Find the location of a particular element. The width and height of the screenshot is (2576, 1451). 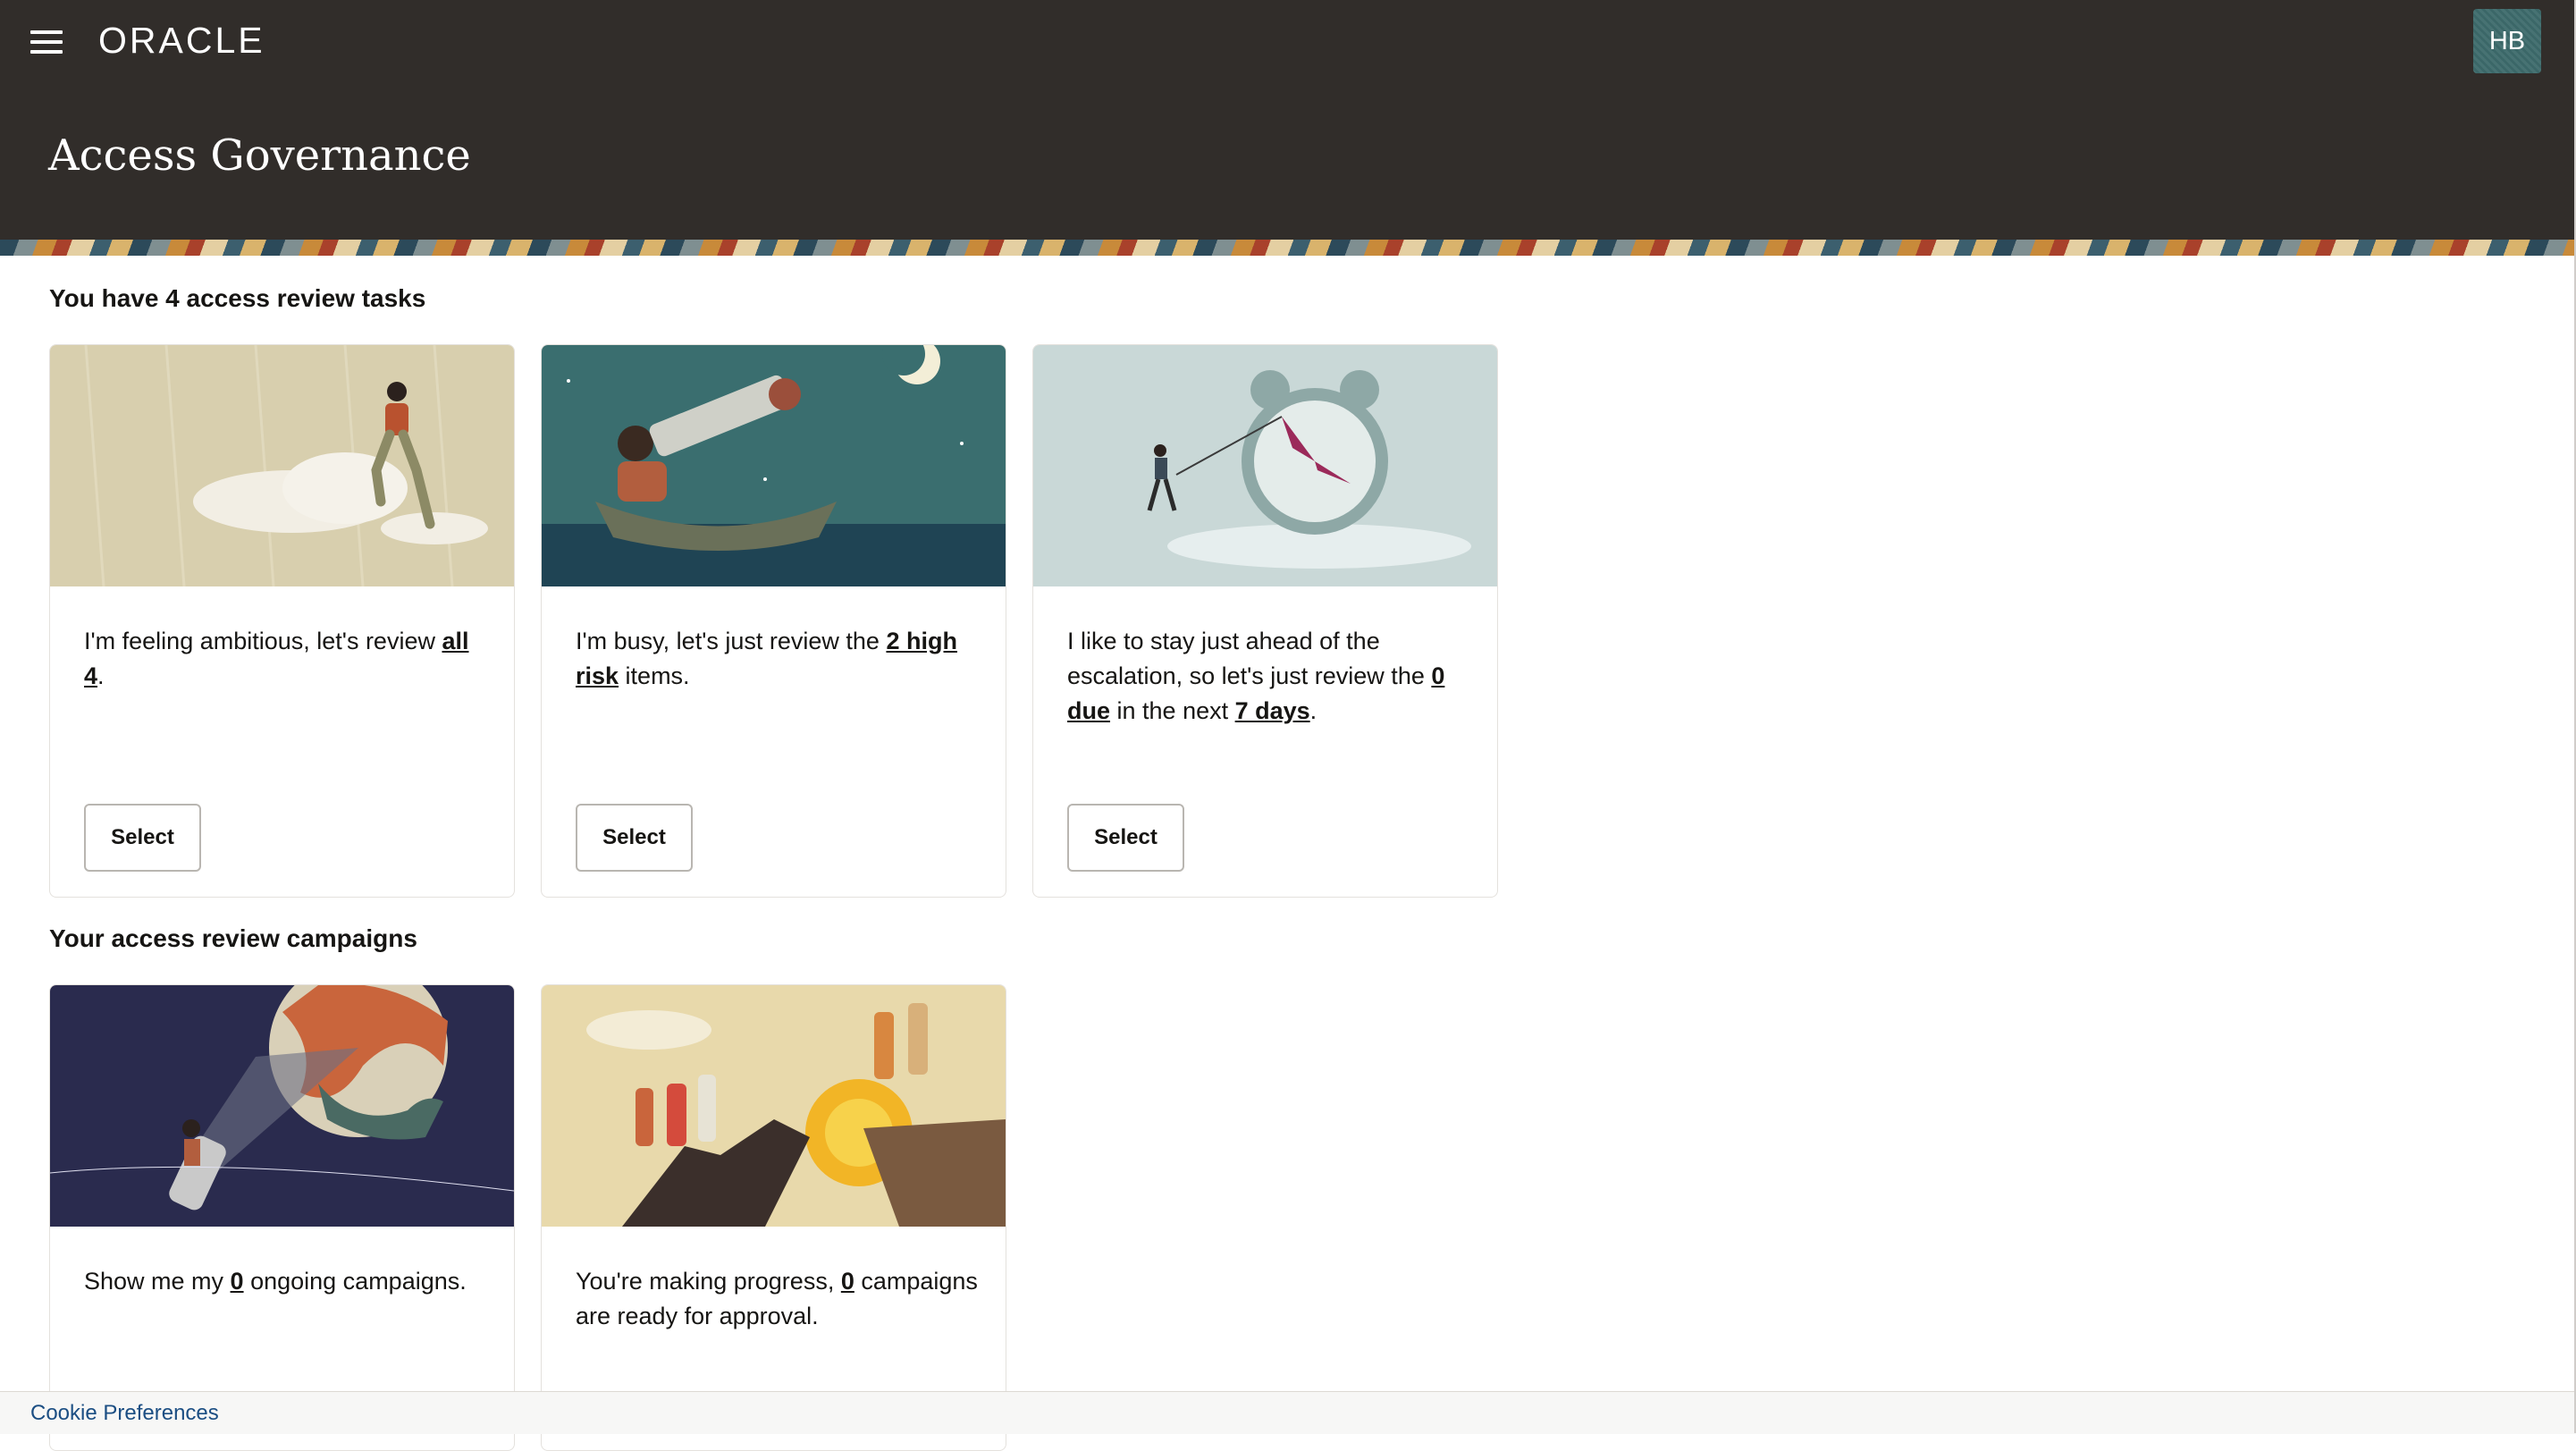

page-title: Access Governance is located at coordinates (259, 156).